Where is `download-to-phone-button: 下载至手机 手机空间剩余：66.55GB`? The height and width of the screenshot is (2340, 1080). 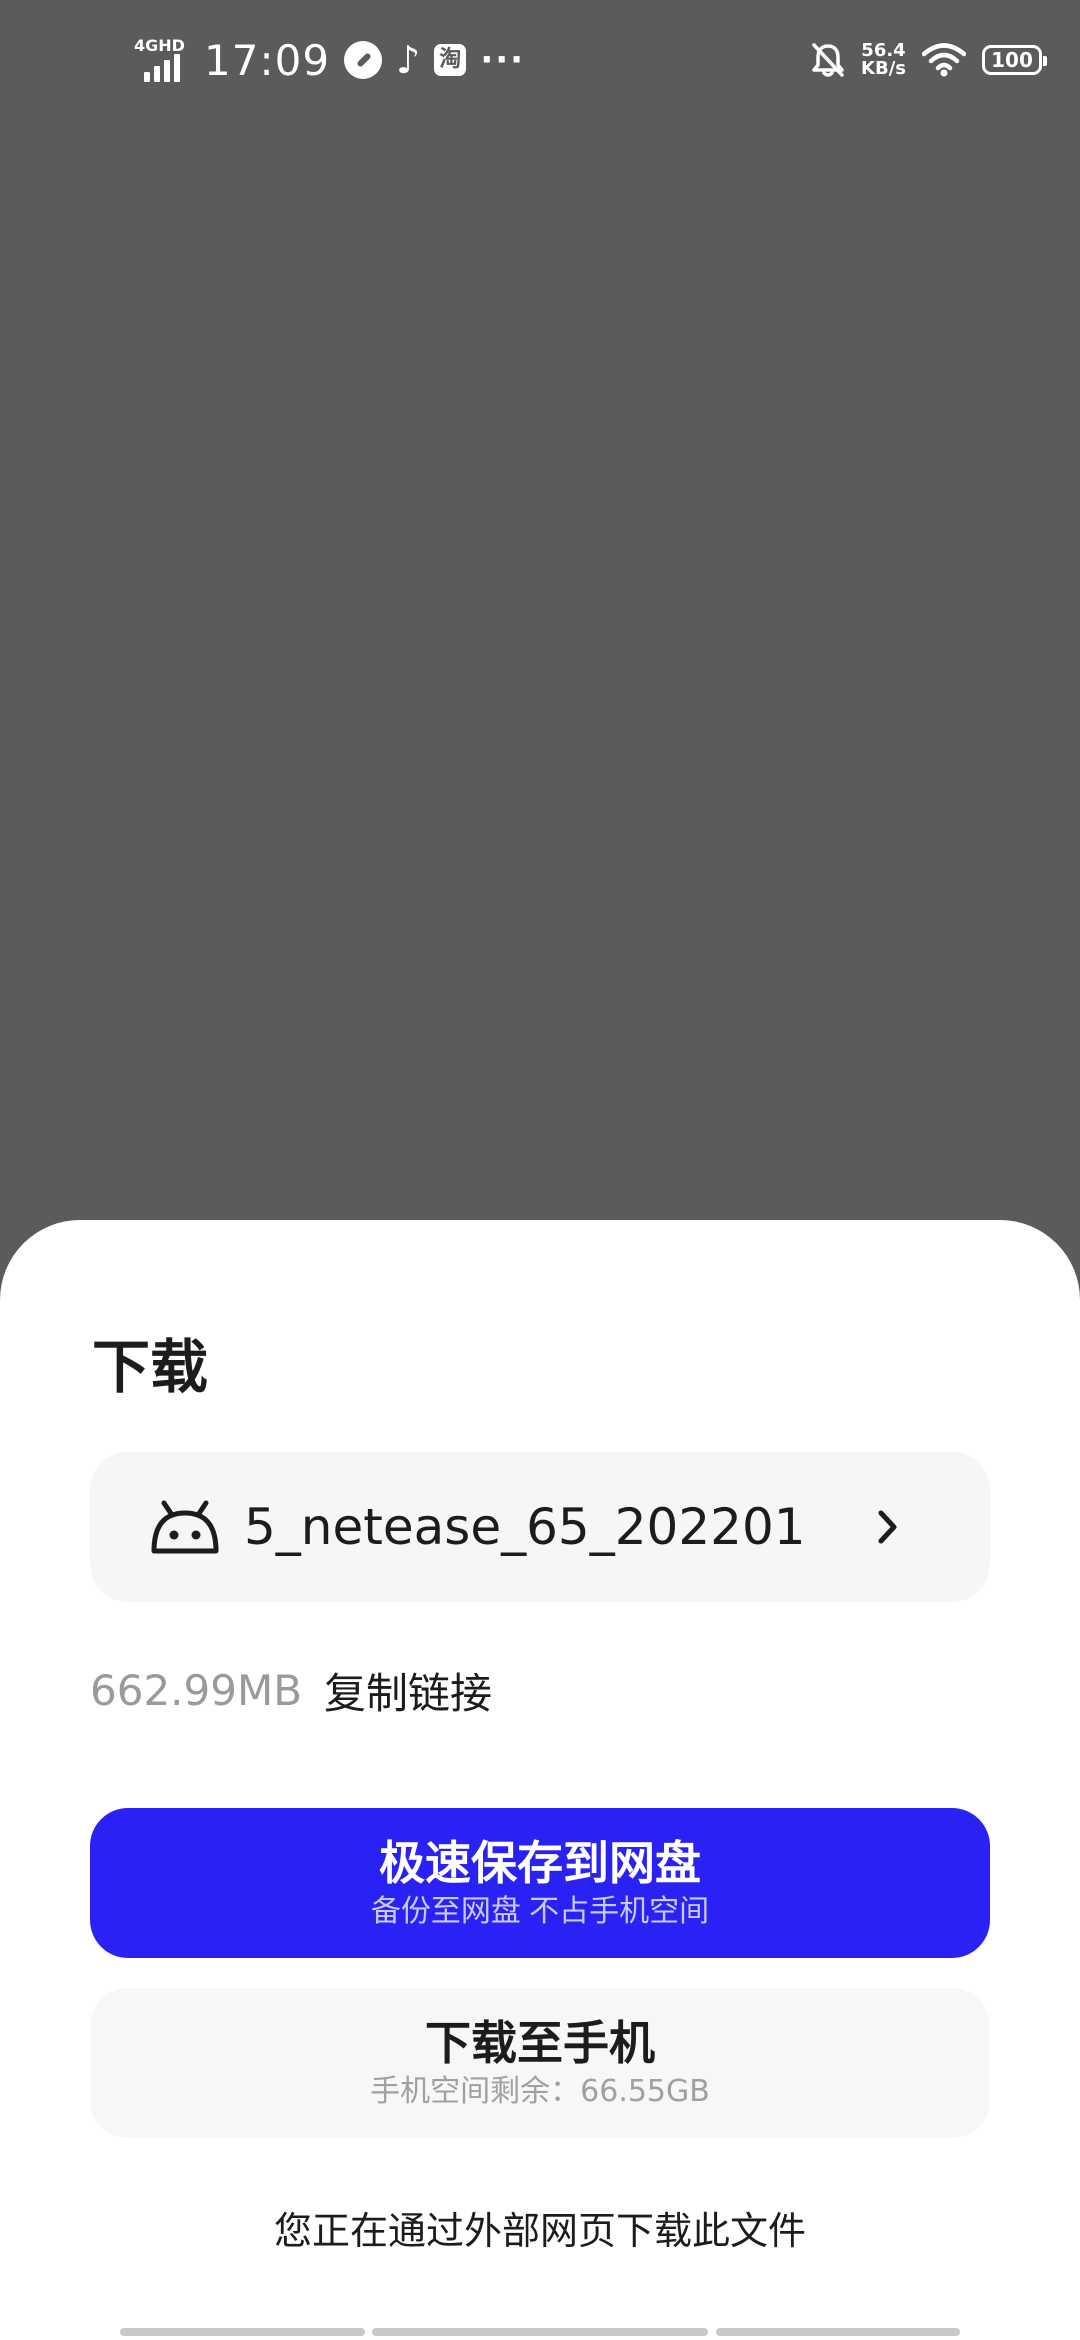
download-to-phone-button: 下载至手机 手机空间剩余：66.55GB is located at coordinates (540, 2063).